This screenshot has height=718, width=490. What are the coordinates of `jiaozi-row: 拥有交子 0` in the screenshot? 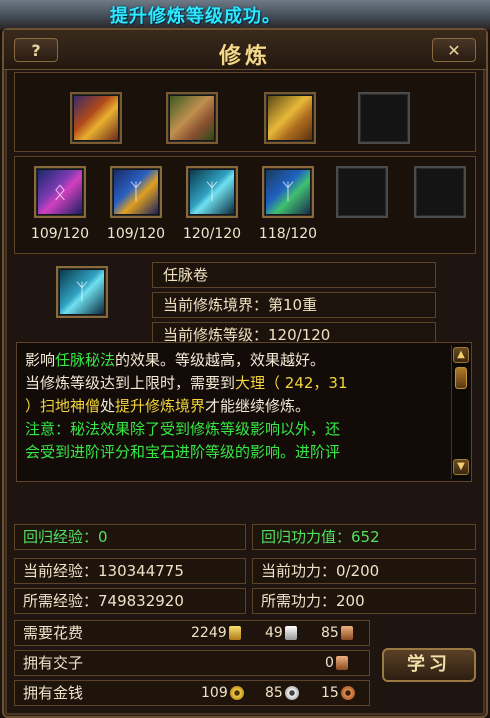 It's located at (192, 663).